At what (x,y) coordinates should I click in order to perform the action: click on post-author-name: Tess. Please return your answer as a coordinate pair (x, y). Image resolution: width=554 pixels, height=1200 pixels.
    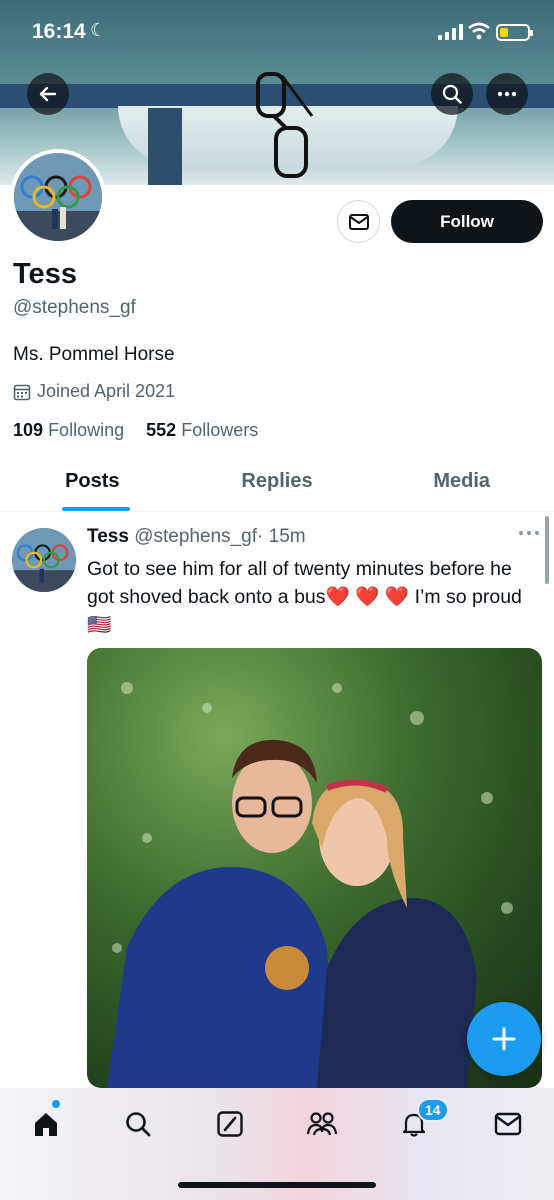
    Looking at the image, I should click on (108, 536).